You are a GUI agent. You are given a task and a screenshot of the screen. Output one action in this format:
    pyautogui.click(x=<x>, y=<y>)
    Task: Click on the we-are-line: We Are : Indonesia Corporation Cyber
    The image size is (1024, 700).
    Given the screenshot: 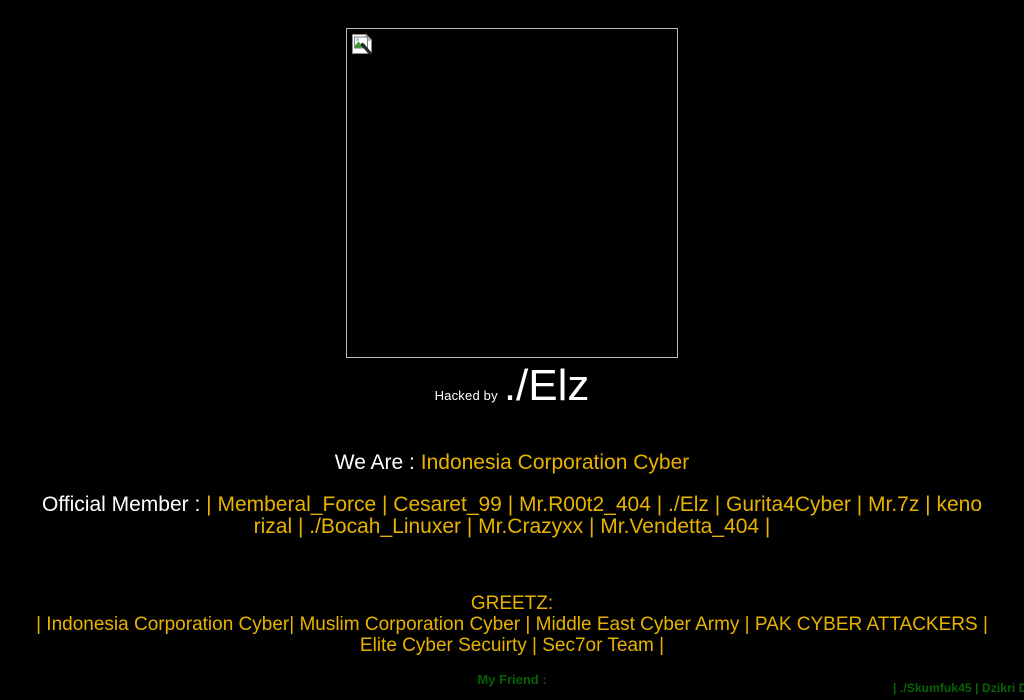 What is the action you would take?
    pyautogui.click(x=512, y=463)
    